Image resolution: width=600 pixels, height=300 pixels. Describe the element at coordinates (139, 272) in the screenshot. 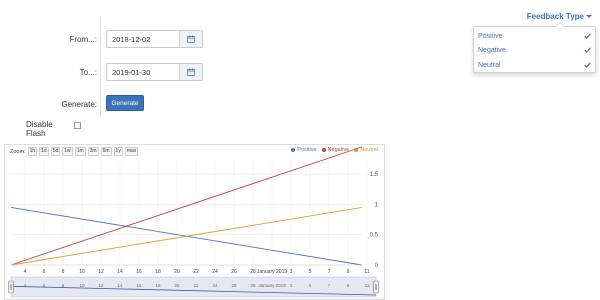

I see `x-tick-label: 16` at that location.